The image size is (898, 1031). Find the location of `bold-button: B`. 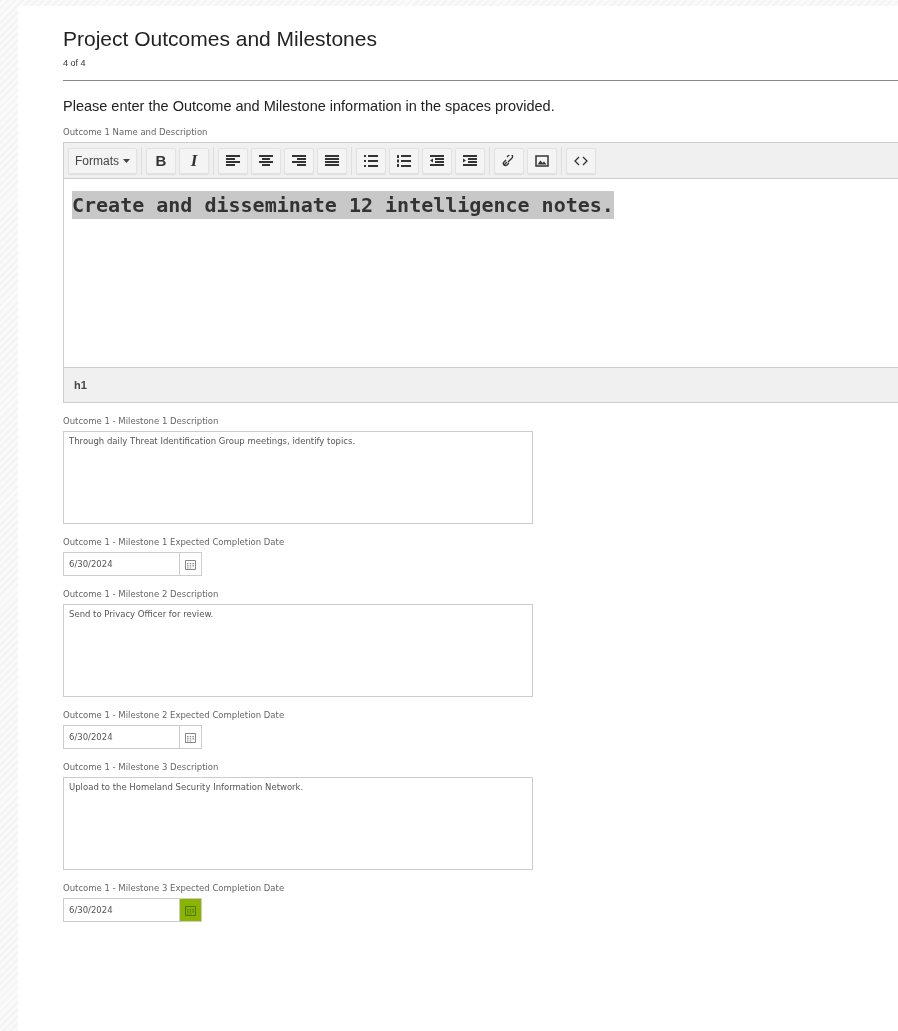

bold-button: B is located at coordinates (161, 160).